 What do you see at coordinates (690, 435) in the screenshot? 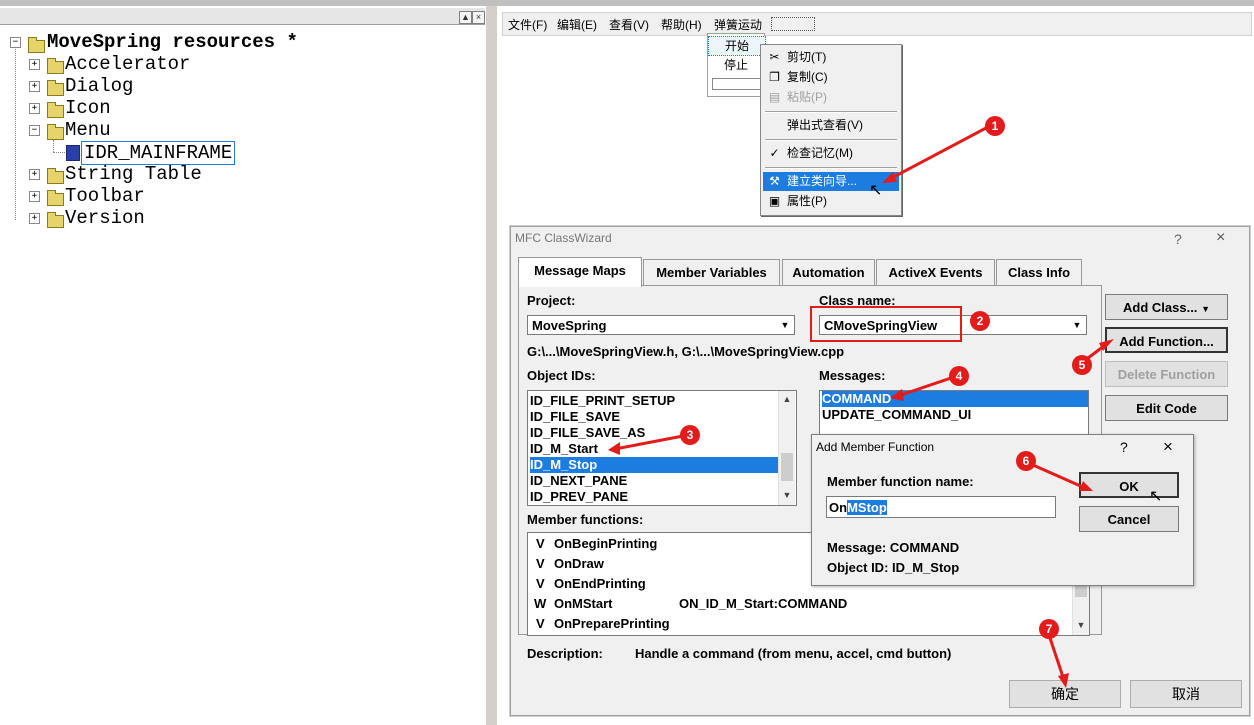
I see `step-marker-3: 3` at bounding box center [690, 435].